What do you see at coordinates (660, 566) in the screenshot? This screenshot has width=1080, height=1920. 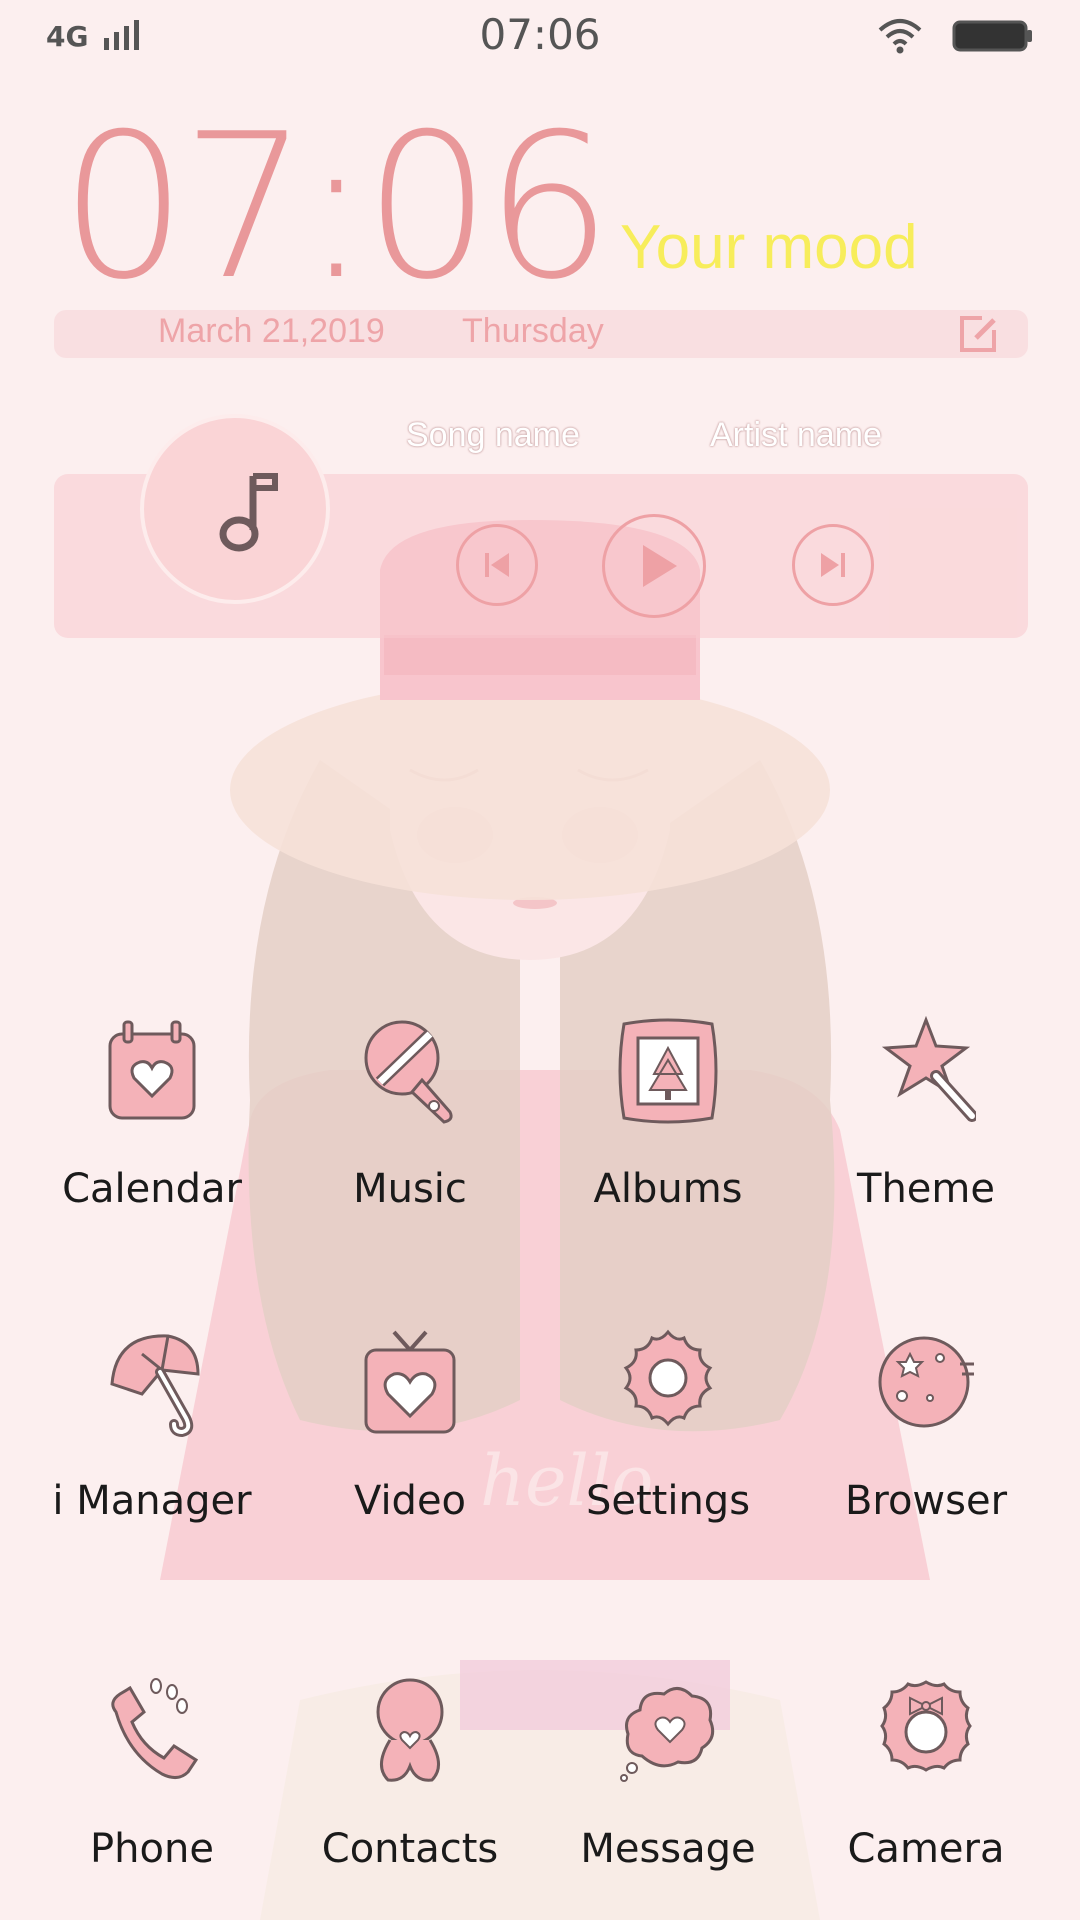 I see `play-icon` at bounding box center [660, 566].